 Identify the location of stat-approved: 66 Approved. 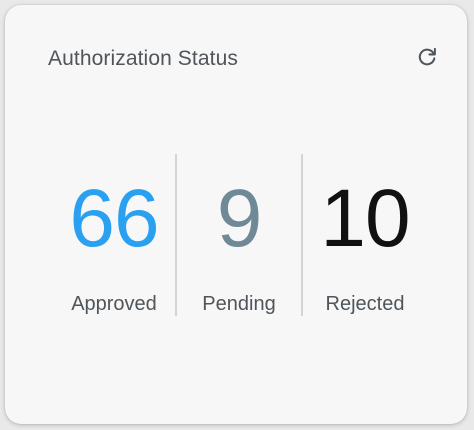
(114, 235).